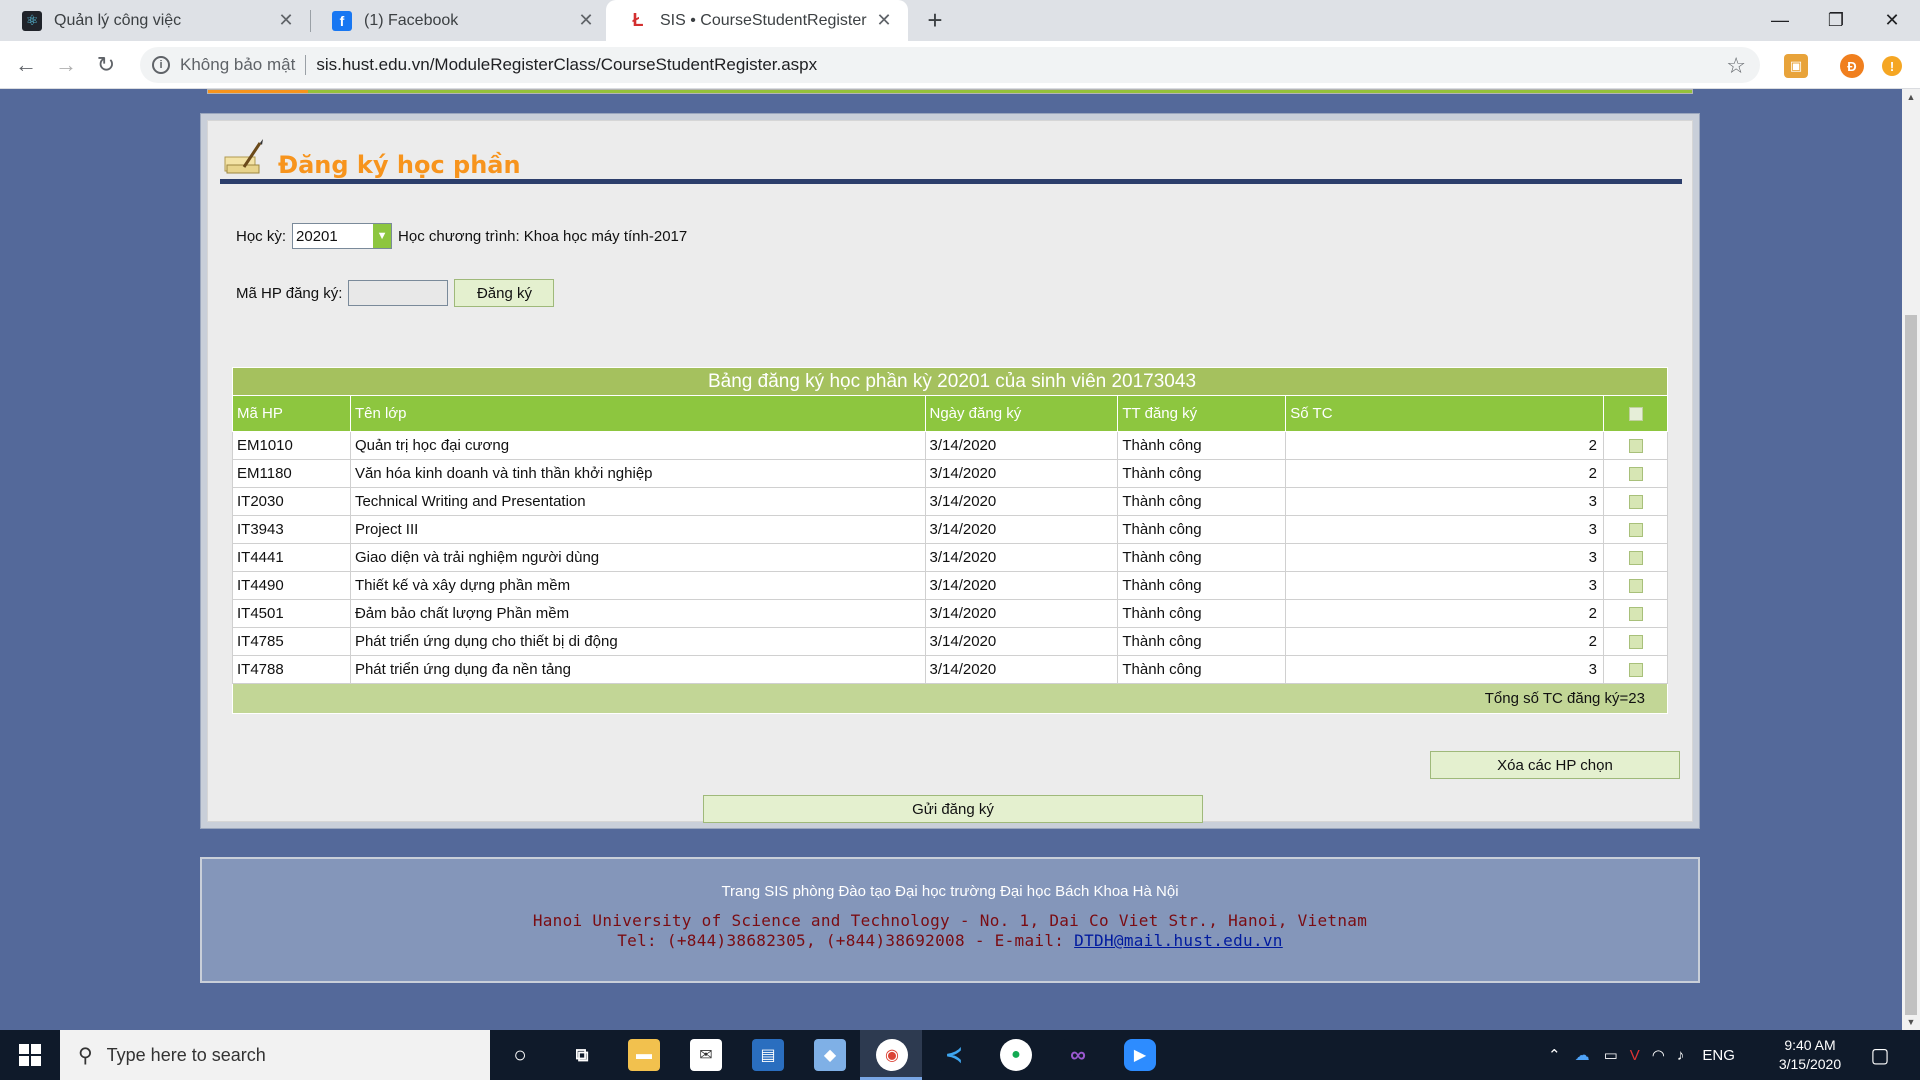 The width and height of the screenshot is (1920, 1080). Describe the element at coordinates (1555, 765) in the screenshot. I see `delete-selected-button: Xóa các HP chọn` at that location.